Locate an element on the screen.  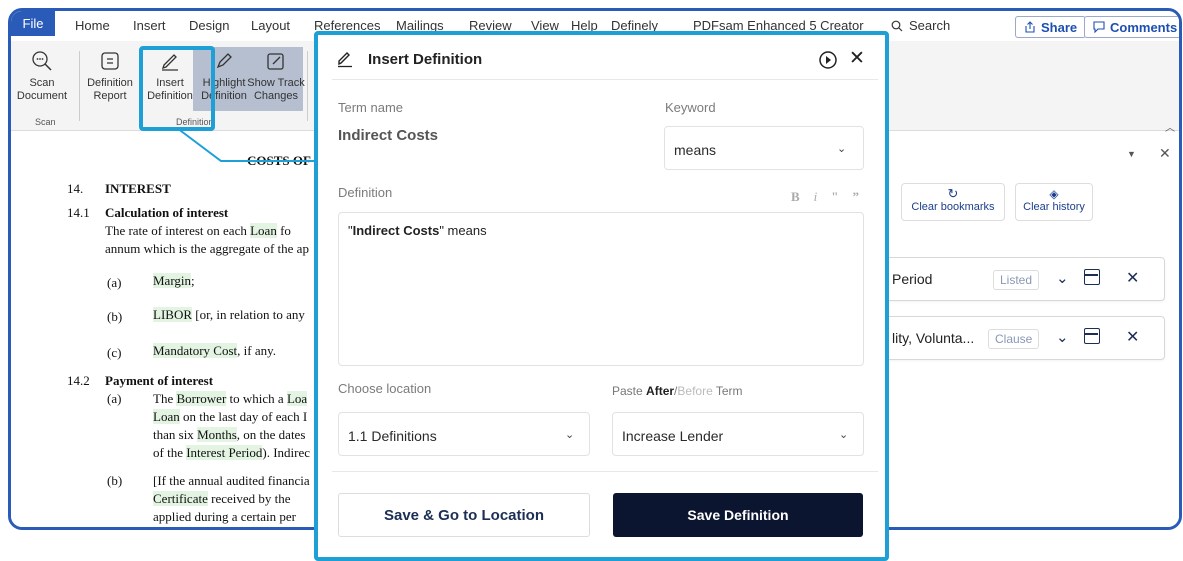
location-select: 1.1 Definitions ⌄ is located at coordinates (464, 434).